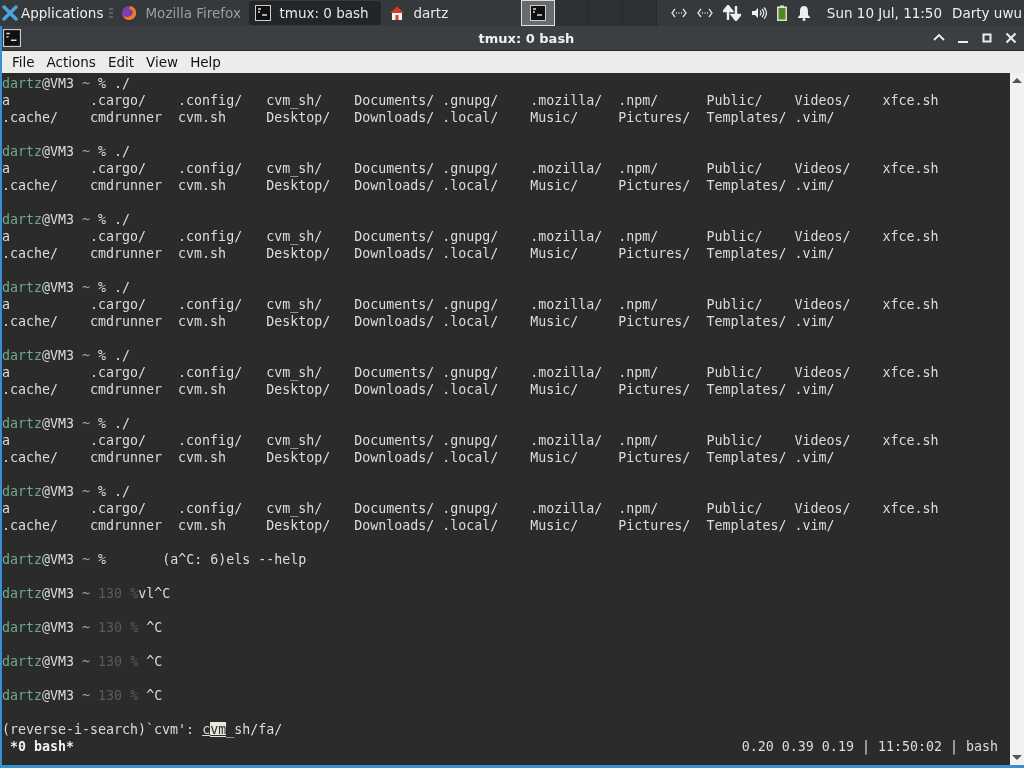 This screenshot has width=1024, height=768. What do you see at coordinates (1011, 38) in the screenshot?
I see `close-button` at bounding box center [1011, 38].